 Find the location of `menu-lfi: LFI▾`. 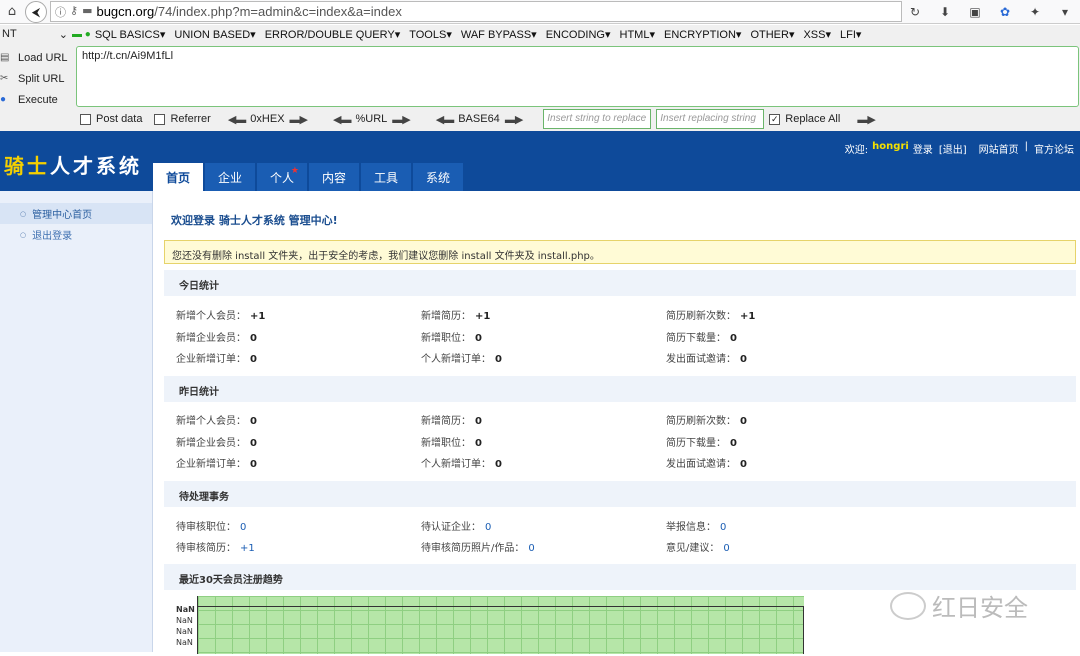

menu-lfi: LFI▾ is located at coordinates (850, 34).